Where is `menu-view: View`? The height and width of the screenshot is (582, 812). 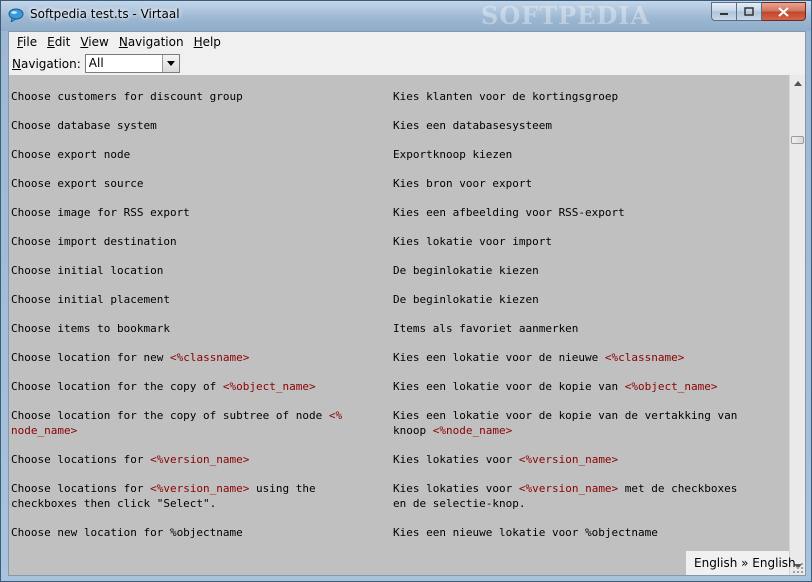 menu-view: View is located at coordinates (94, 42).